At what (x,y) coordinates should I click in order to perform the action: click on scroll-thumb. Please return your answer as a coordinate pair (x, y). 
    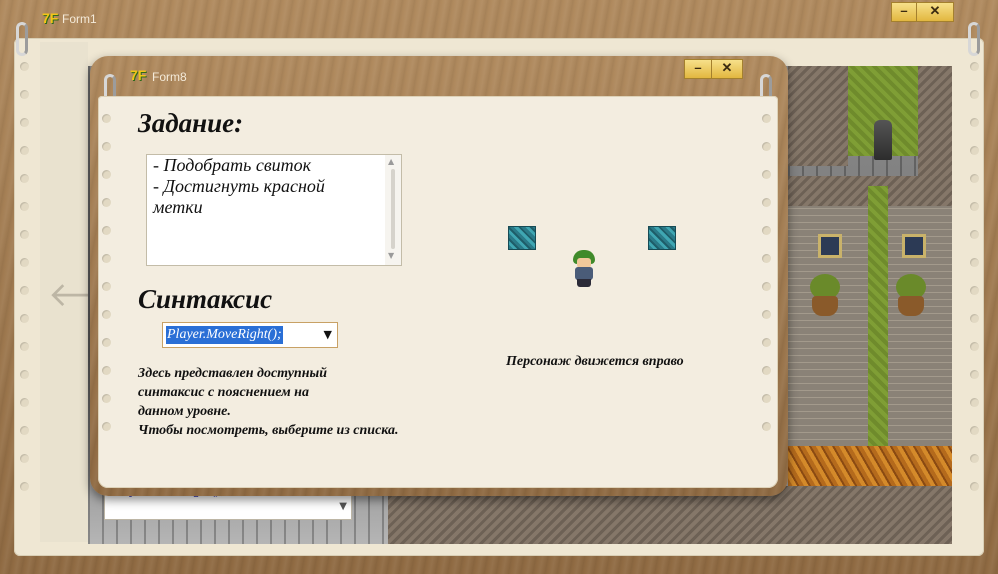
    Looking at the image, I should click on (393, 209).